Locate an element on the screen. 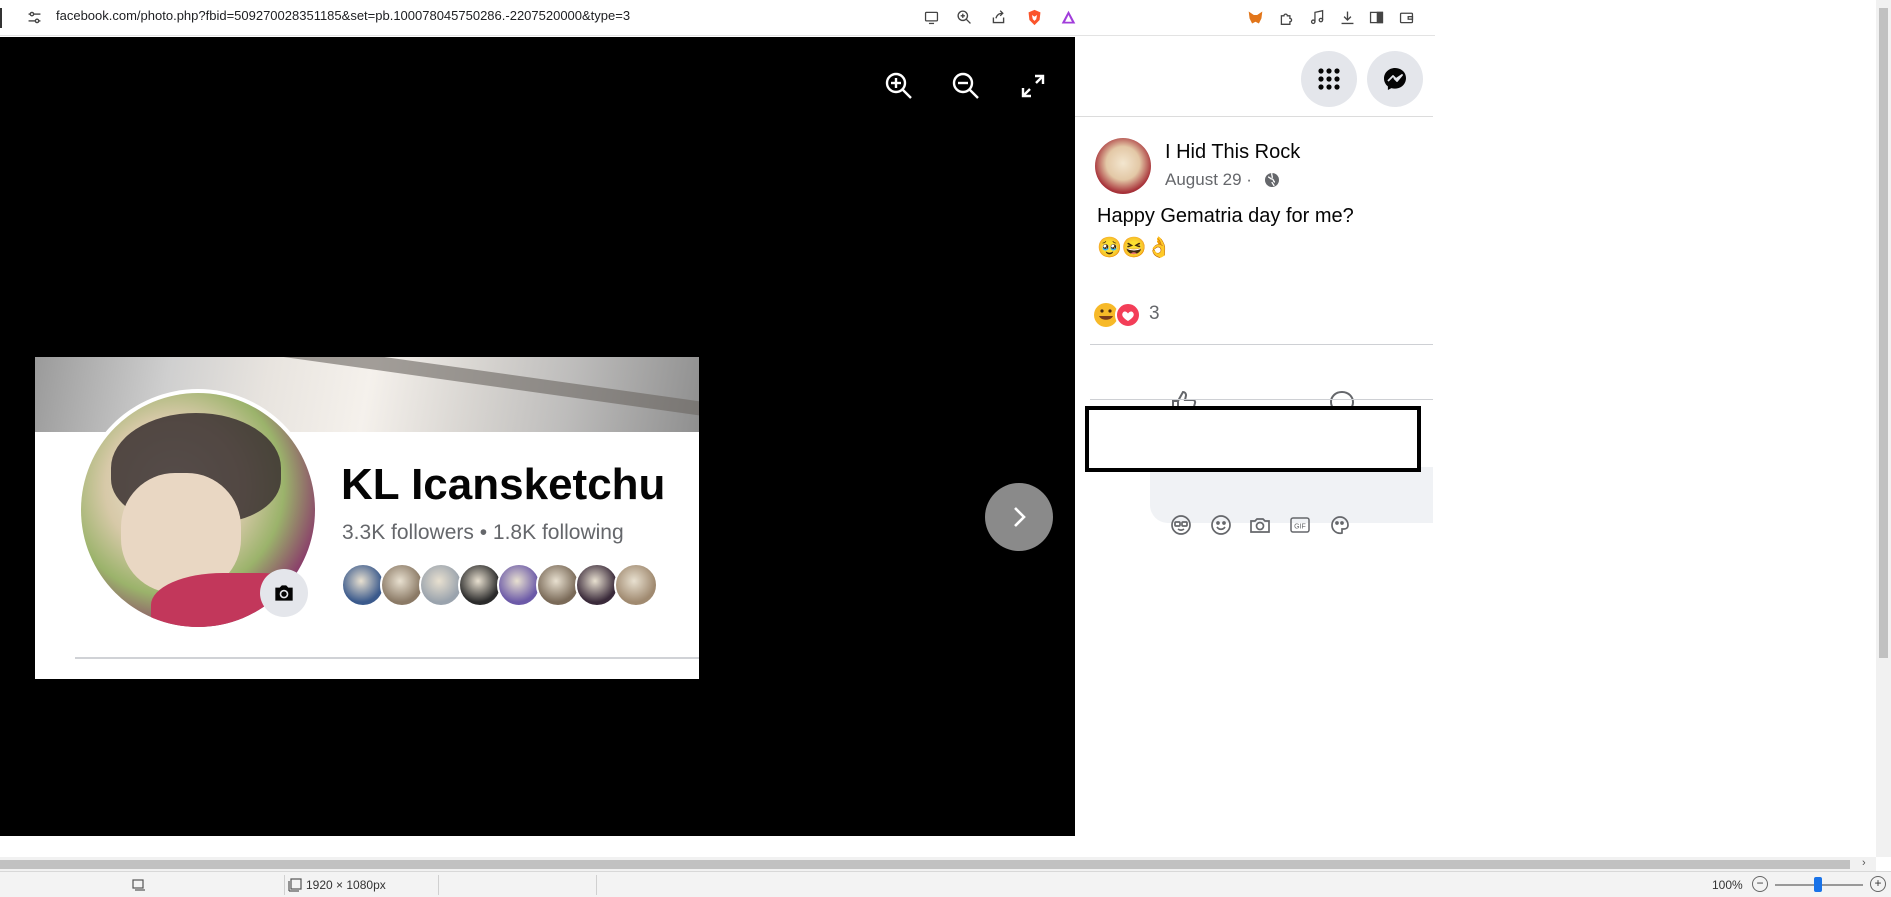  profile-name: KL Icansketchu is located at coordinates (503, 484).